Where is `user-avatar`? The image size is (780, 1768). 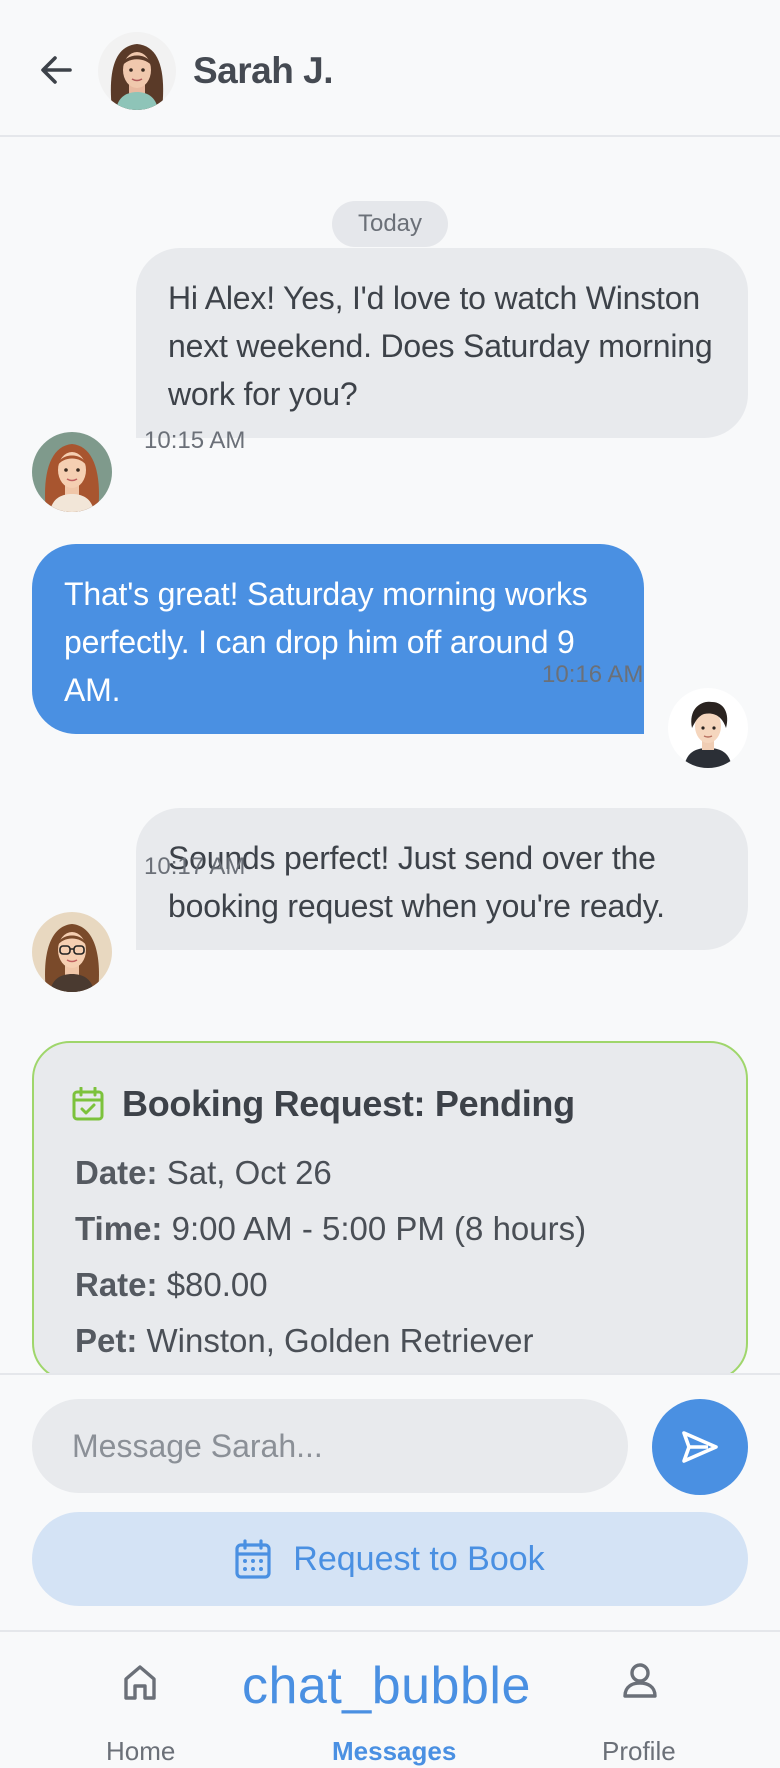 user-avatar is located at coordinates (708, 728).